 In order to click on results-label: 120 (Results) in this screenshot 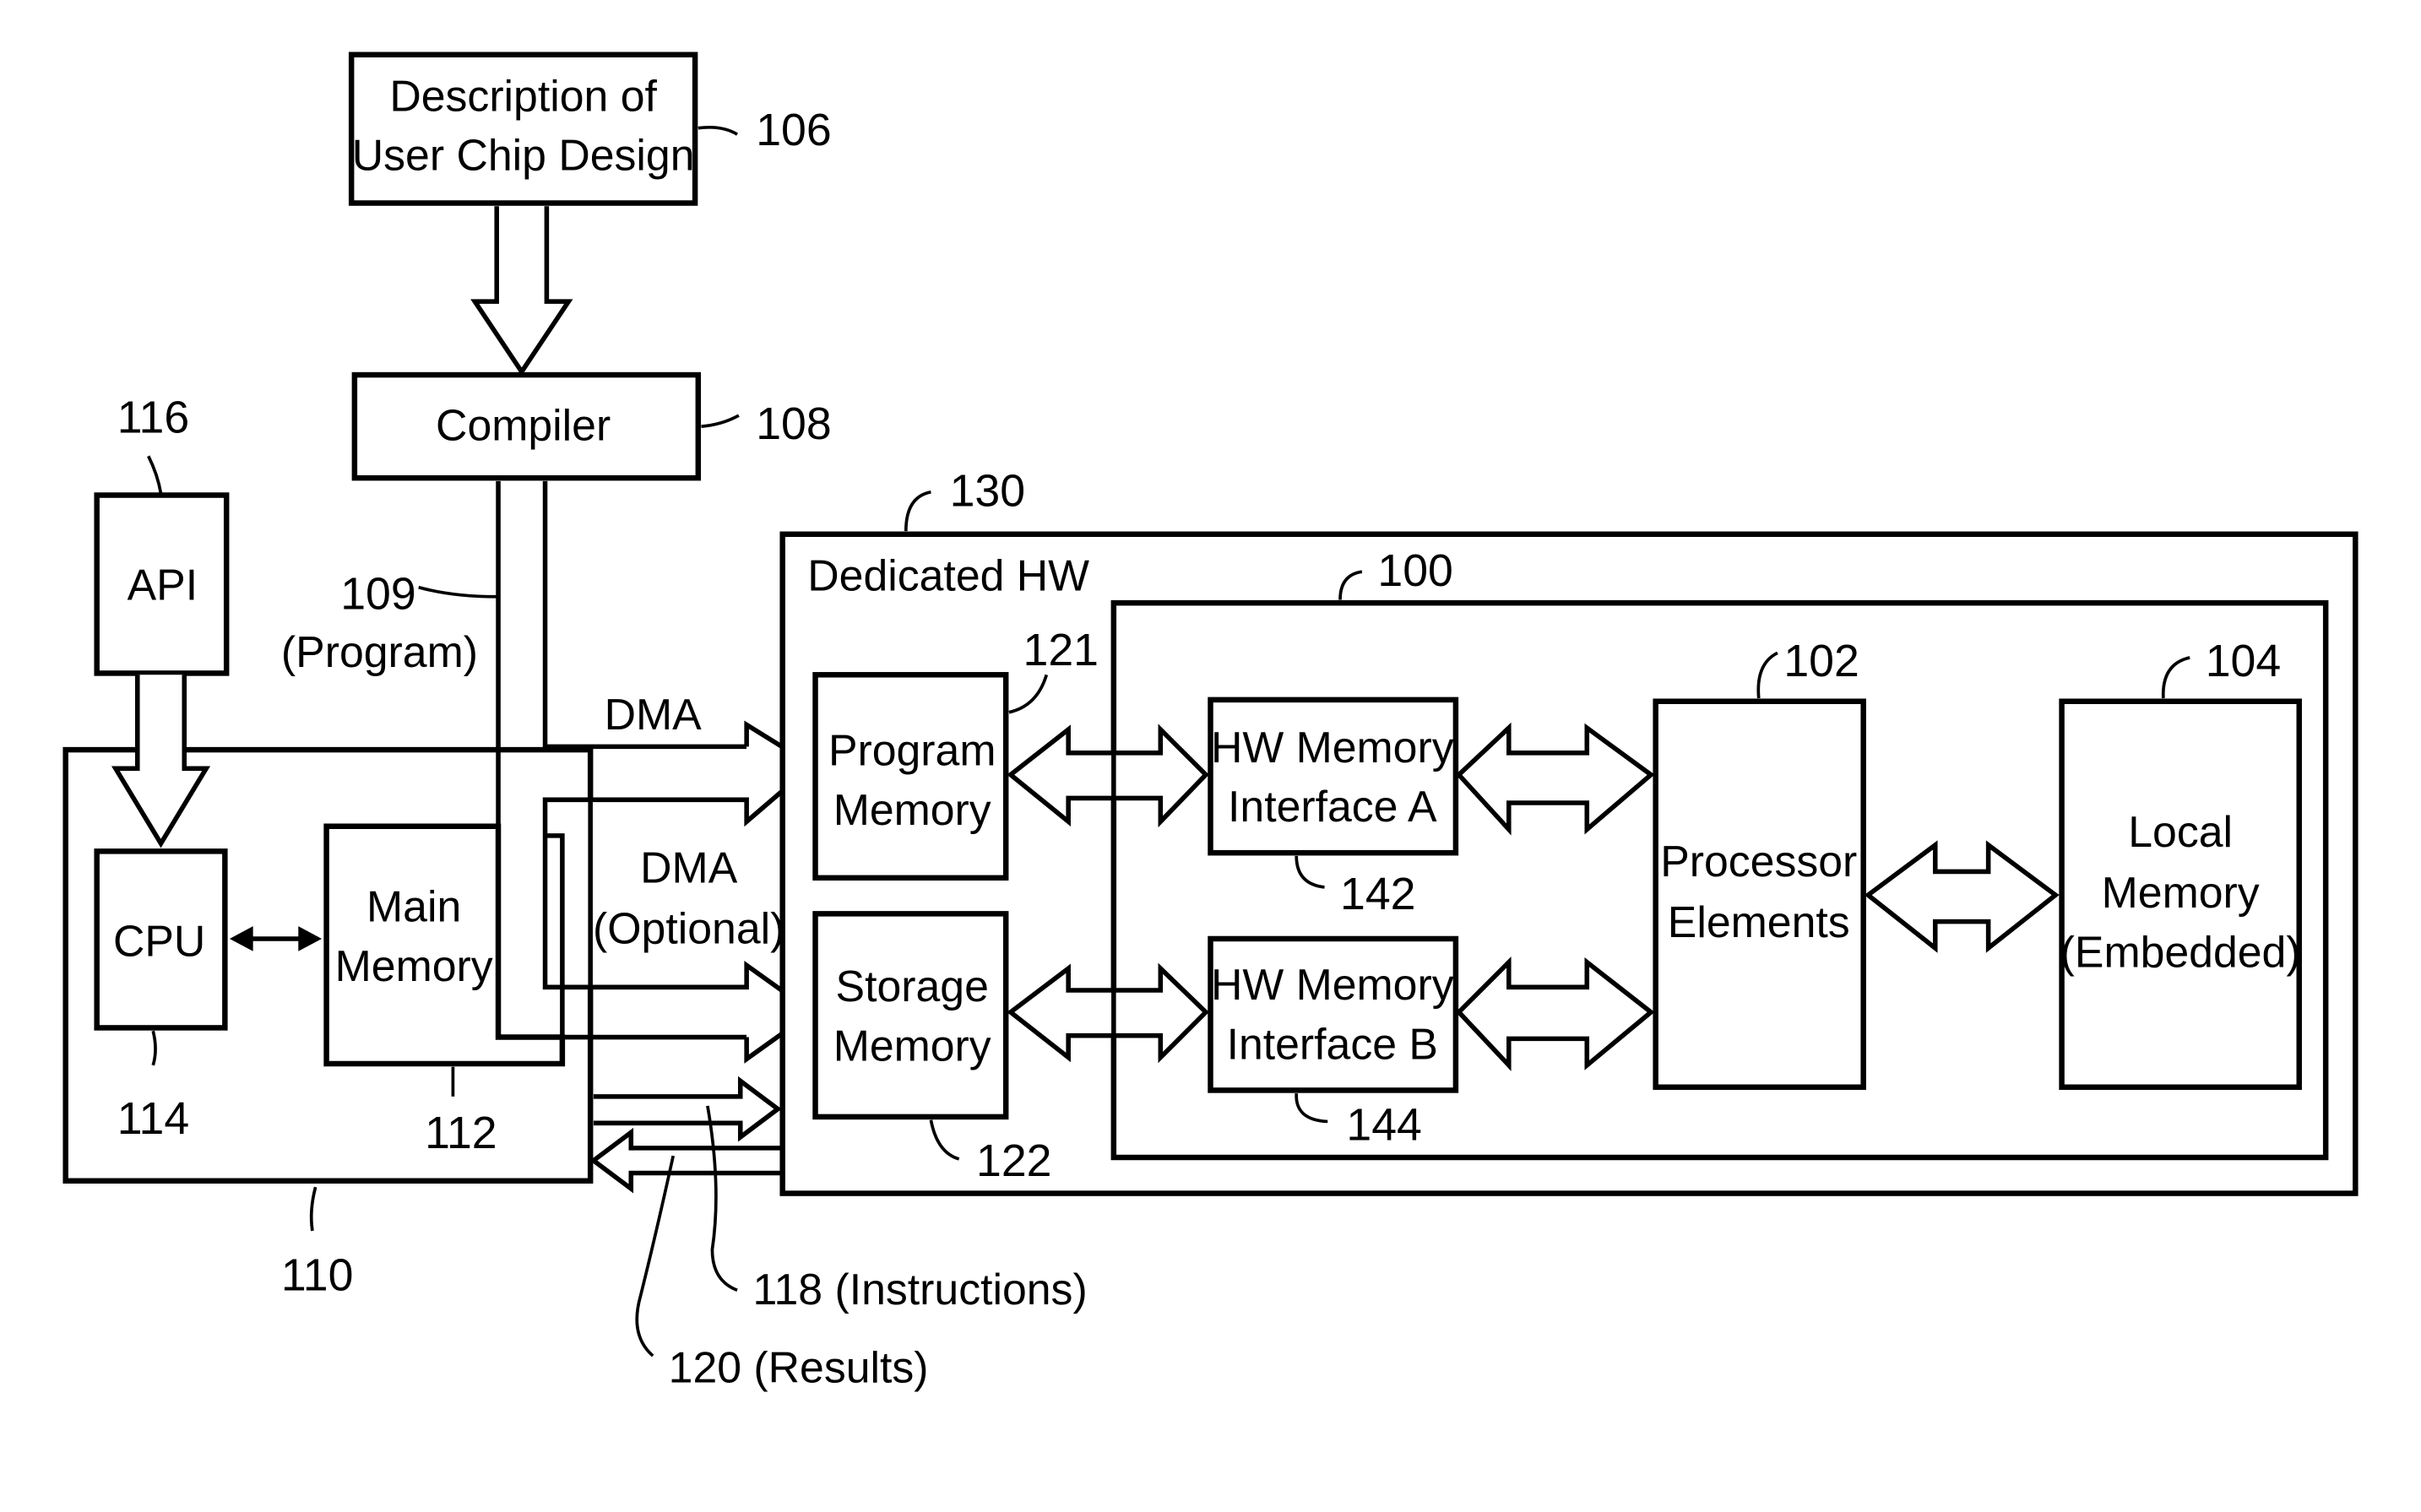, I will do `click(799, 1366)`.